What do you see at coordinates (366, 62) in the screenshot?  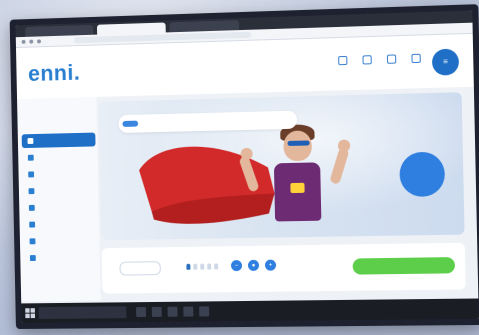 I see `heart-icon` at bounding box center [366, 62].